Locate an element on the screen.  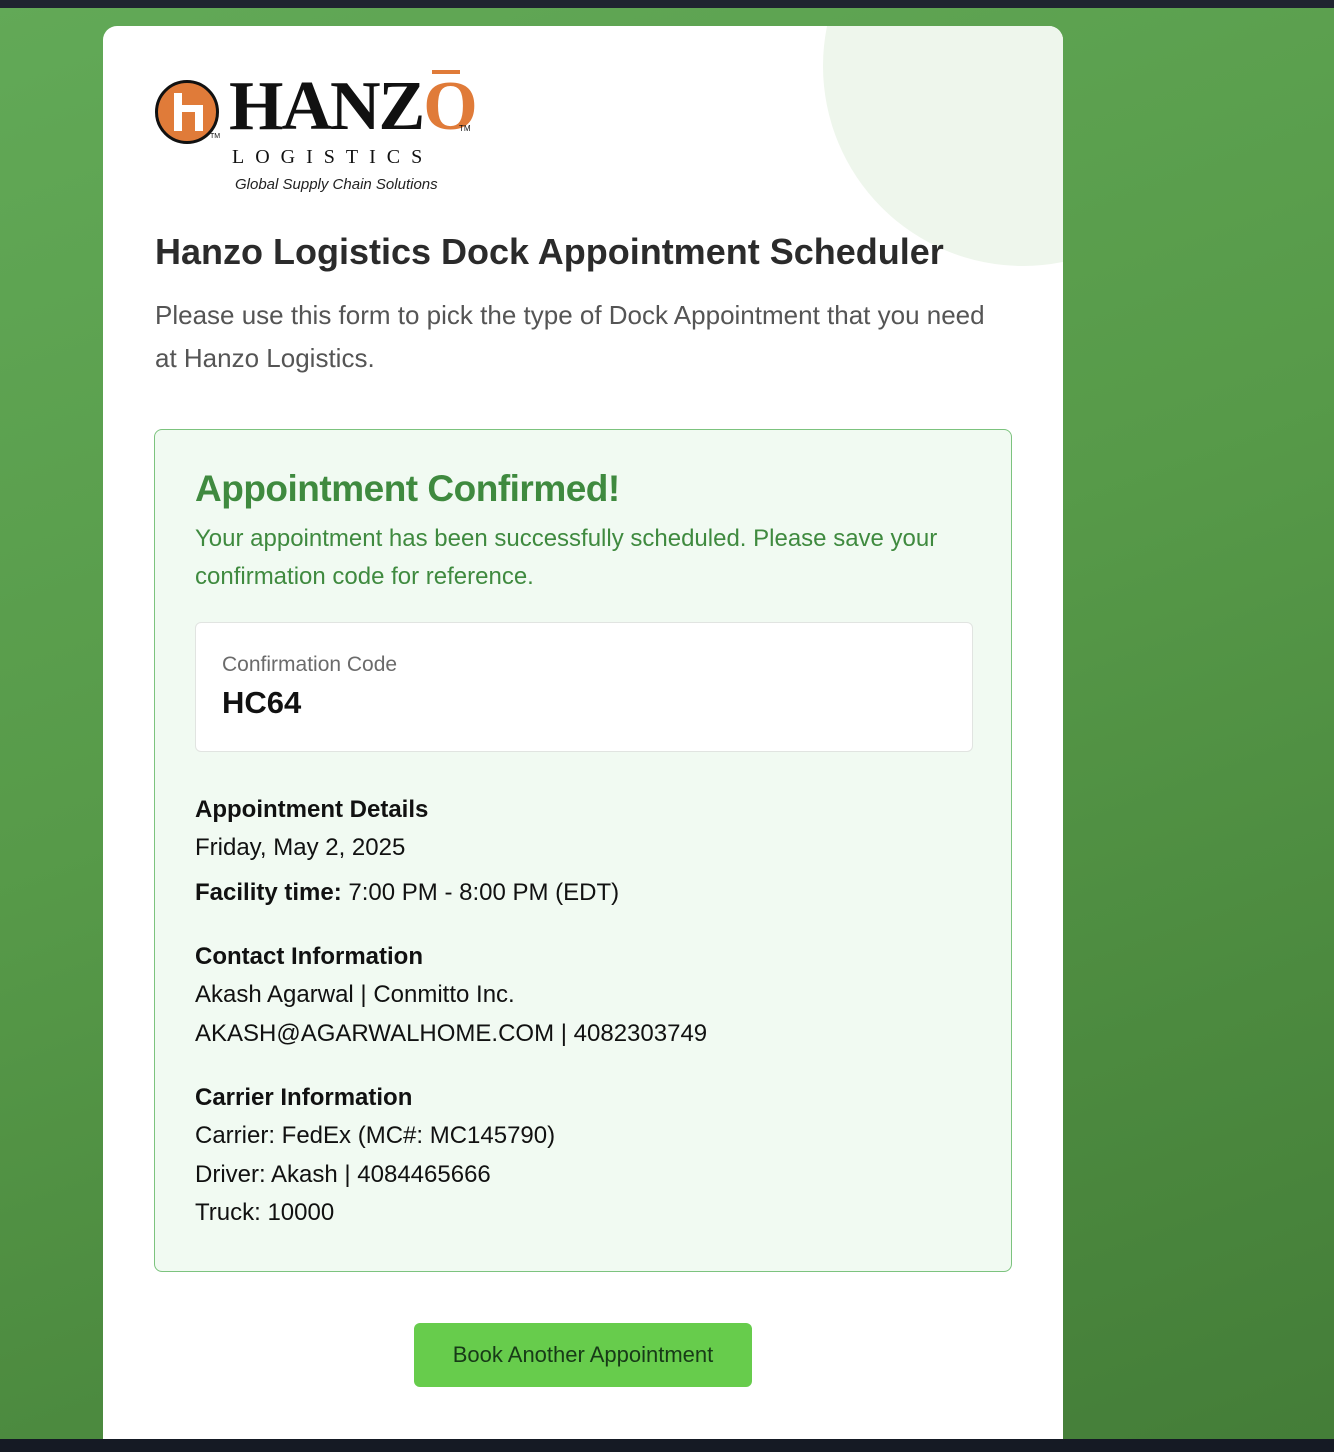
logo-tagline: Global Supply Chain Solutions is located at coordinates (336, 184).